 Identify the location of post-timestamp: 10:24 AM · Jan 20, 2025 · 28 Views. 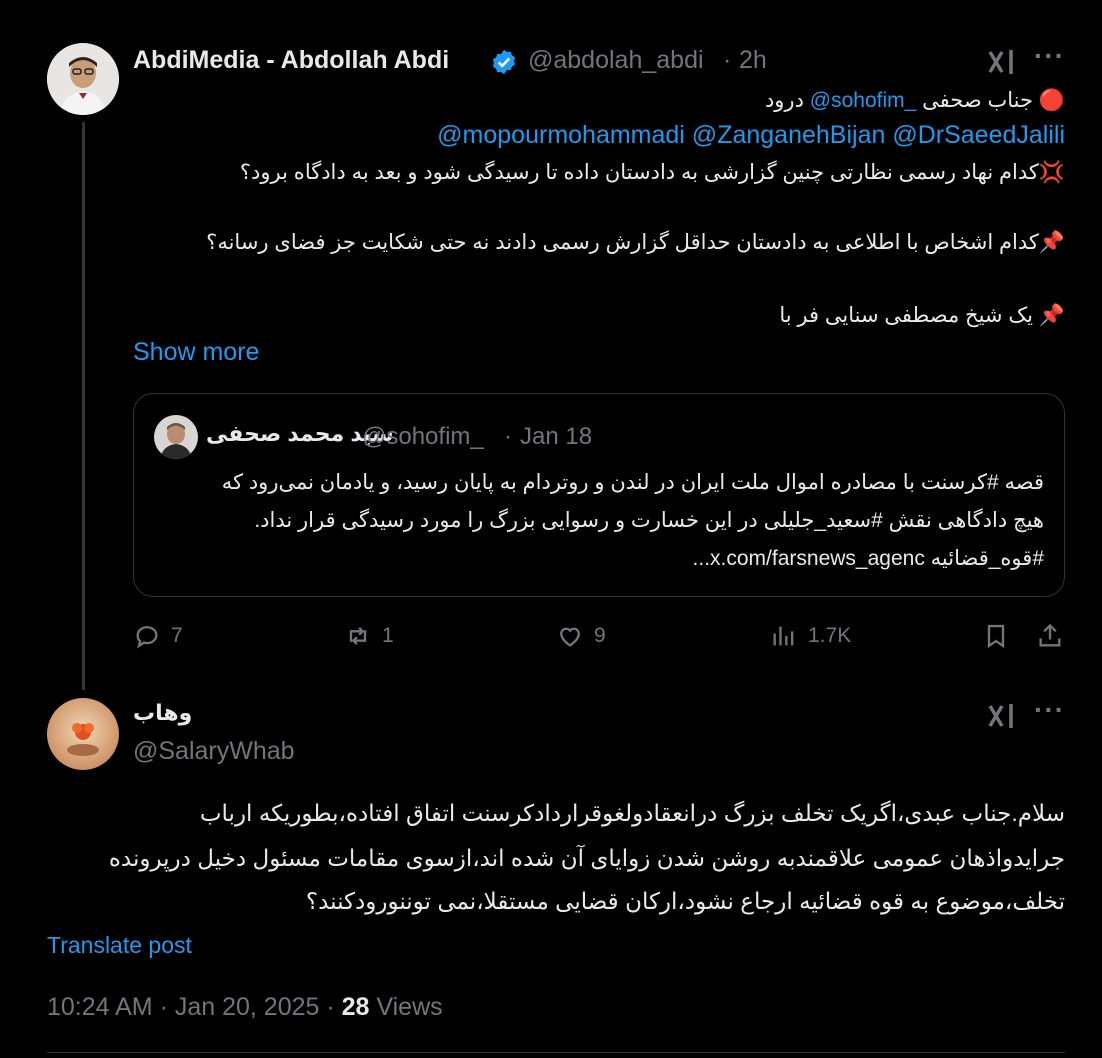
(245, 1007).